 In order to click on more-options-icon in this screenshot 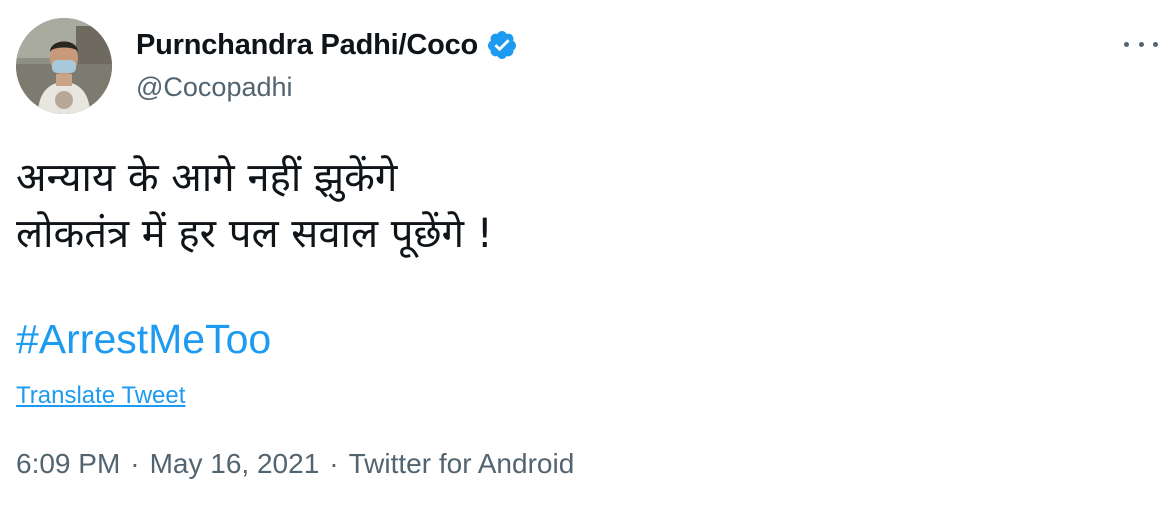, I will do `click(1141, 44)`.